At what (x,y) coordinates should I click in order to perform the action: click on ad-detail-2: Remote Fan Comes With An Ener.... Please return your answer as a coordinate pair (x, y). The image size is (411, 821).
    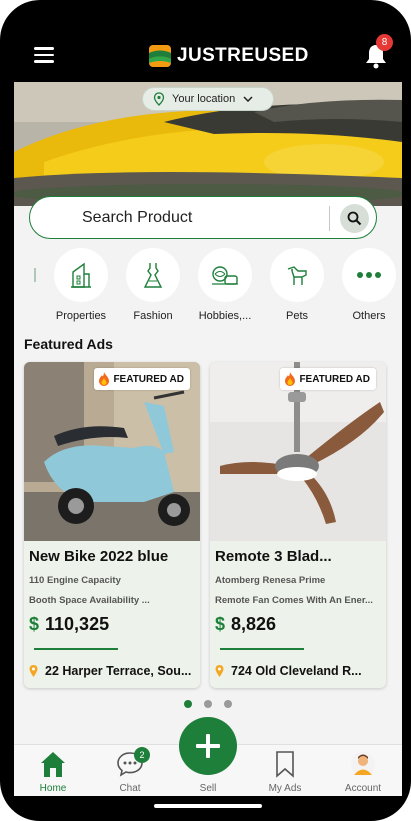
    Looking at the image, I should click on (294, 600).